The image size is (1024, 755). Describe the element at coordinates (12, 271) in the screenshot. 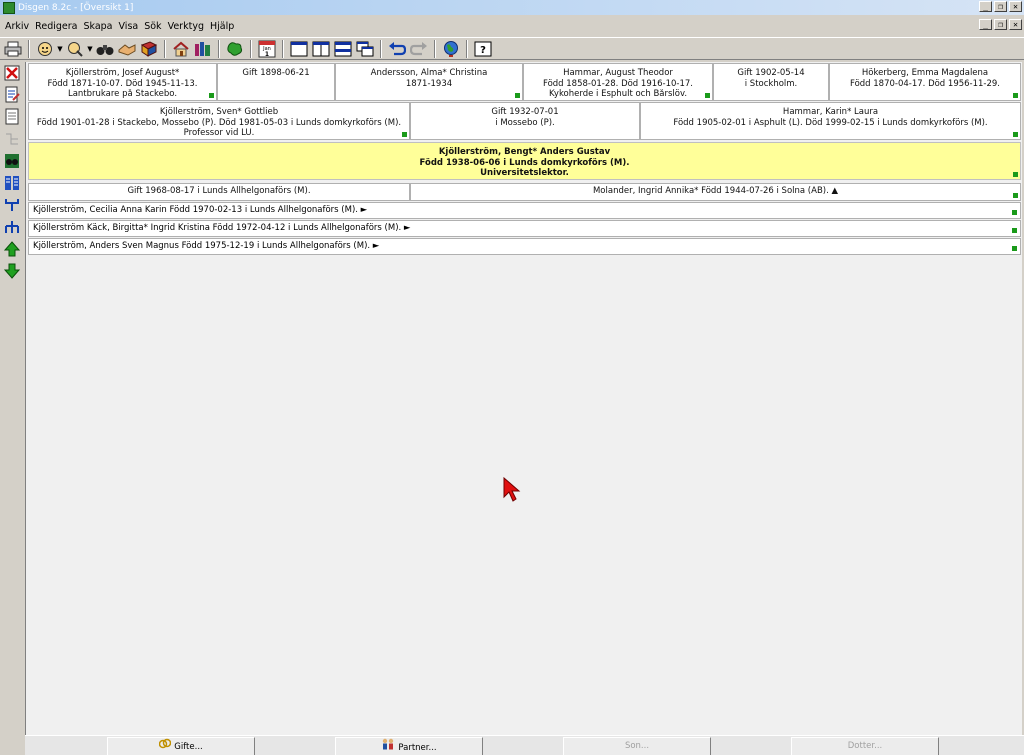

I see `go-down-icon` at that location.